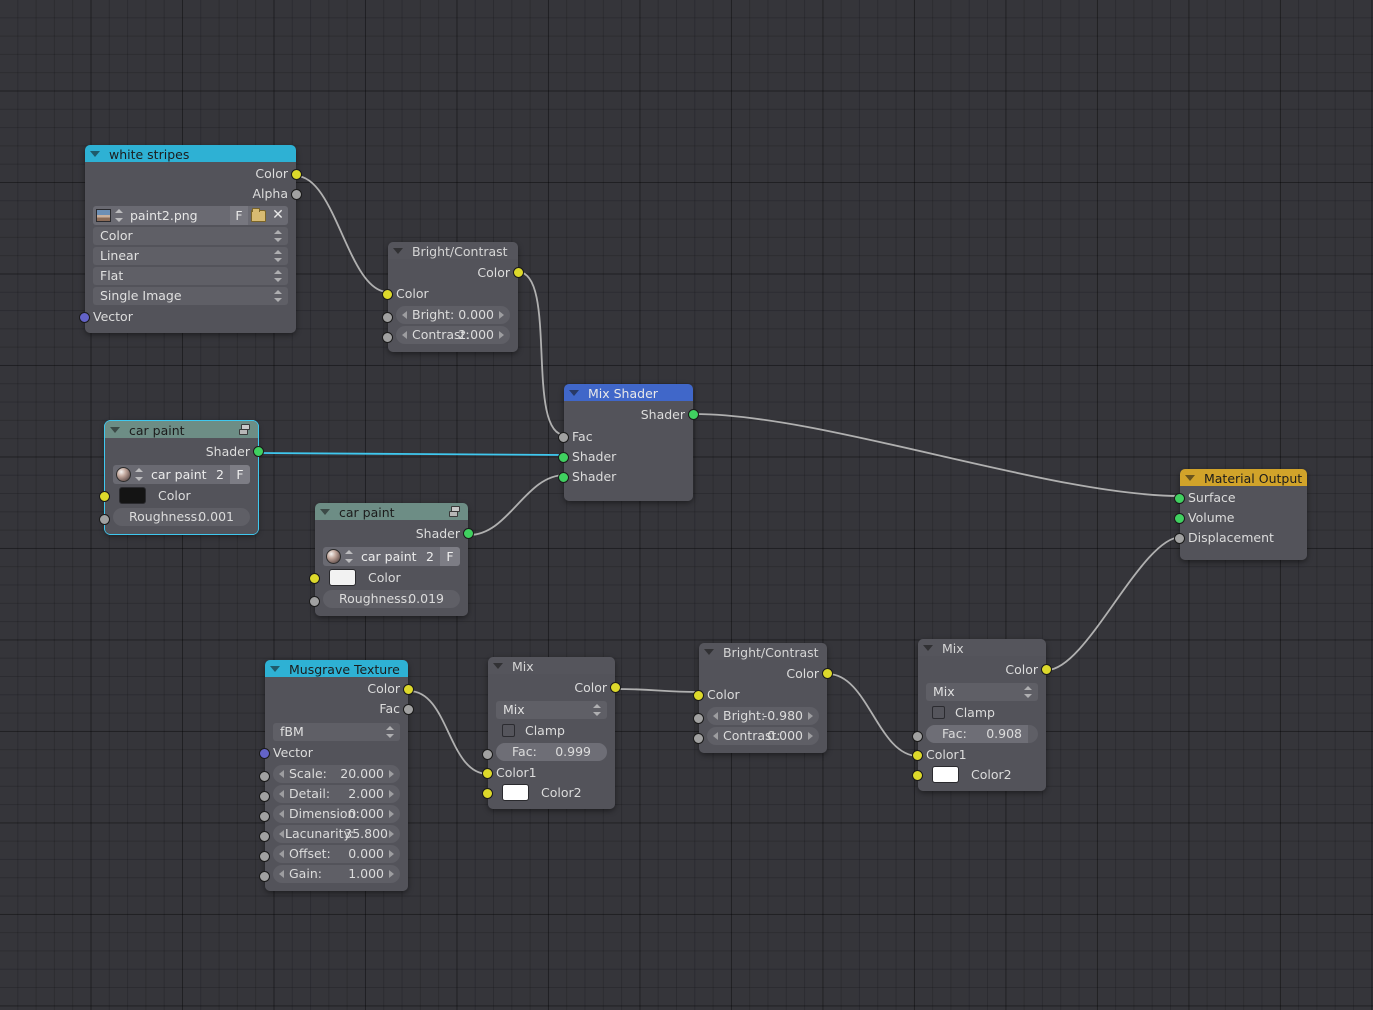  What do you see at coordinates (336, 834) in the screenshot?
I see `value-lacunarity: Lacunarity: 35.800` at bounding box center [336, 834].